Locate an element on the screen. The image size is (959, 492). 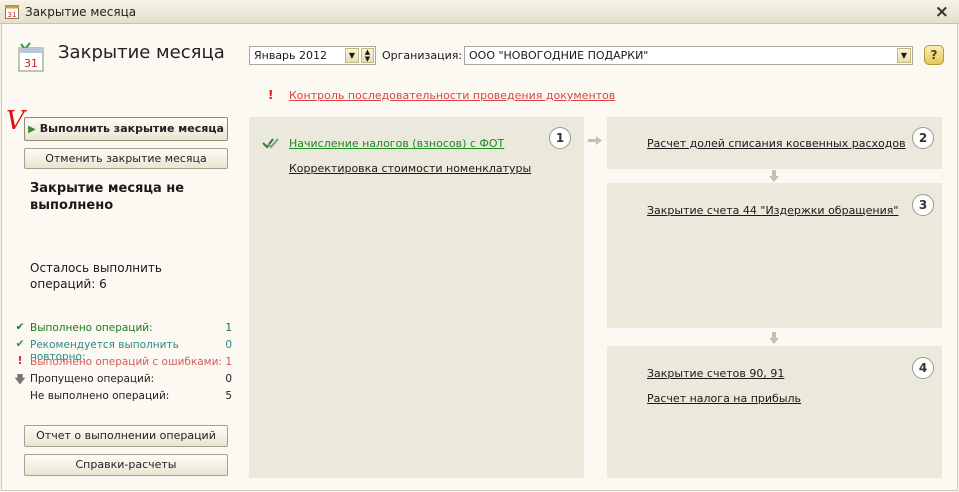
run-month-close-button: ▶ Выполнить закрытие месяца is located at coordinates (126, 129).